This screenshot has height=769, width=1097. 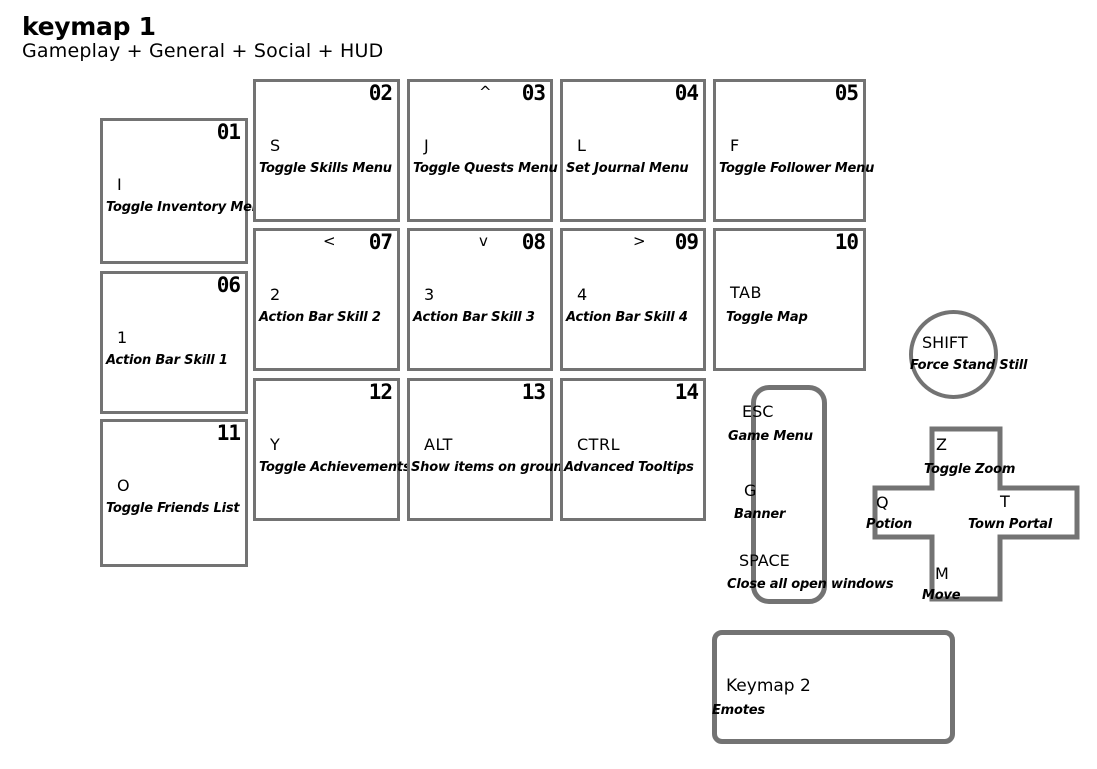 What do you see at coordinates (735, 145) in the screenshot?
I see `key-cap-05: F` at bounding box center [735, 145].